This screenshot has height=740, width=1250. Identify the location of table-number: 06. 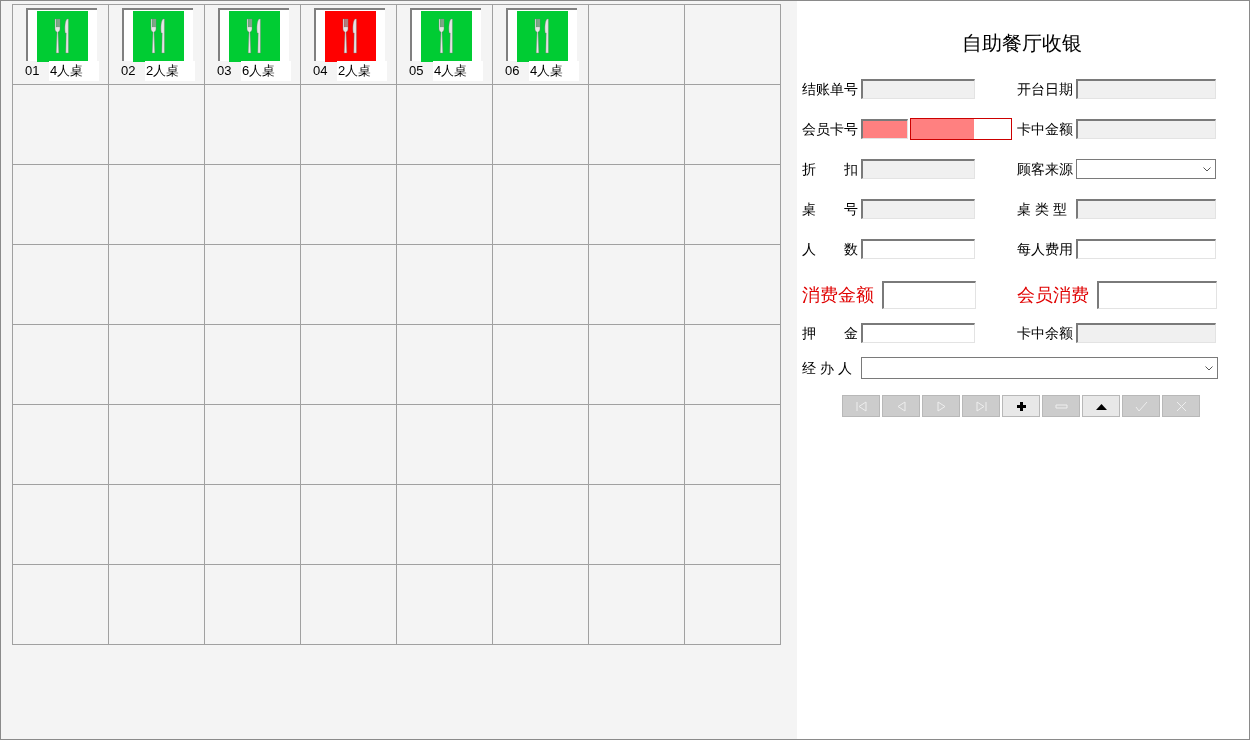
(513, 71).